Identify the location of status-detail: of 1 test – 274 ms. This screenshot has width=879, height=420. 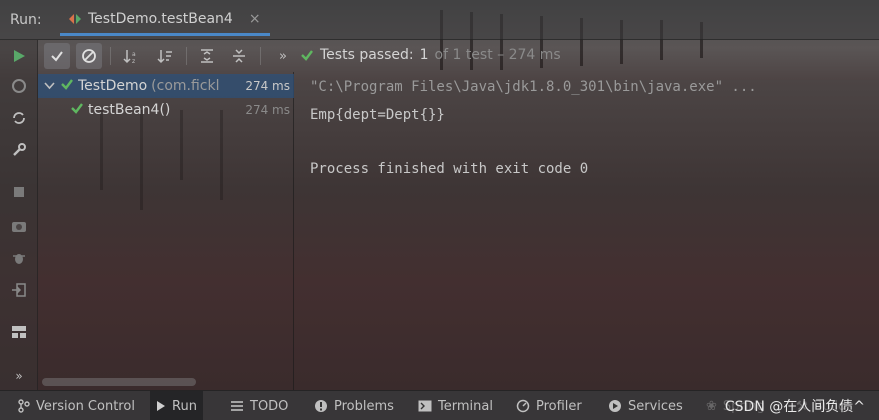
(497, 55).